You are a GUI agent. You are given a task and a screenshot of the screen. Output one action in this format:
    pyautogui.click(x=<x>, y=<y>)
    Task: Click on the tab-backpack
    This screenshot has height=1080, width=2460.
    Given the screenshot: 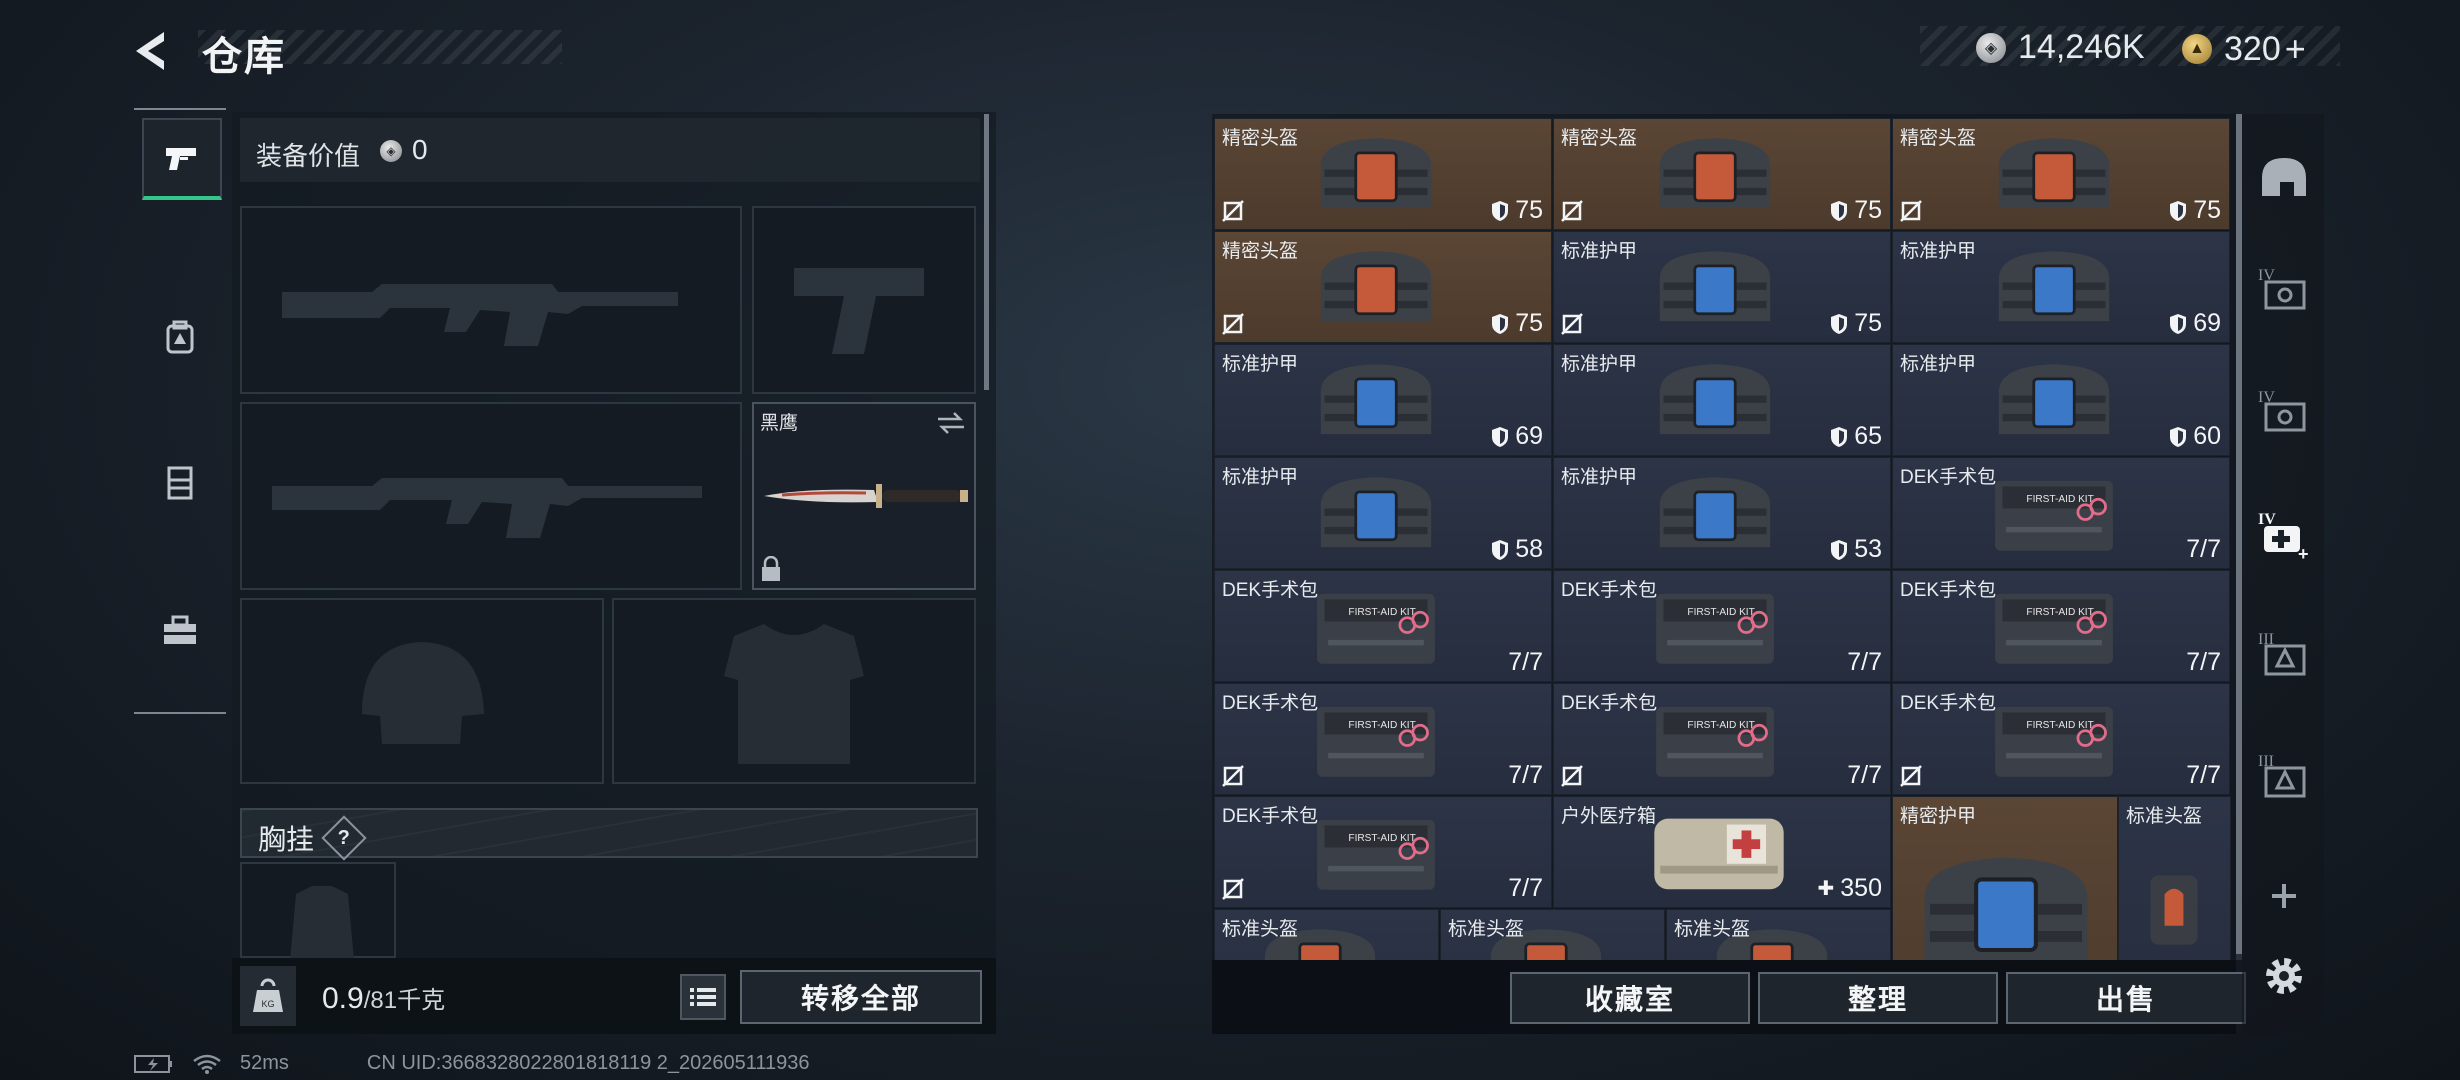 What is the action you would take?
    pyautogui.click(x=180, y=338)
    